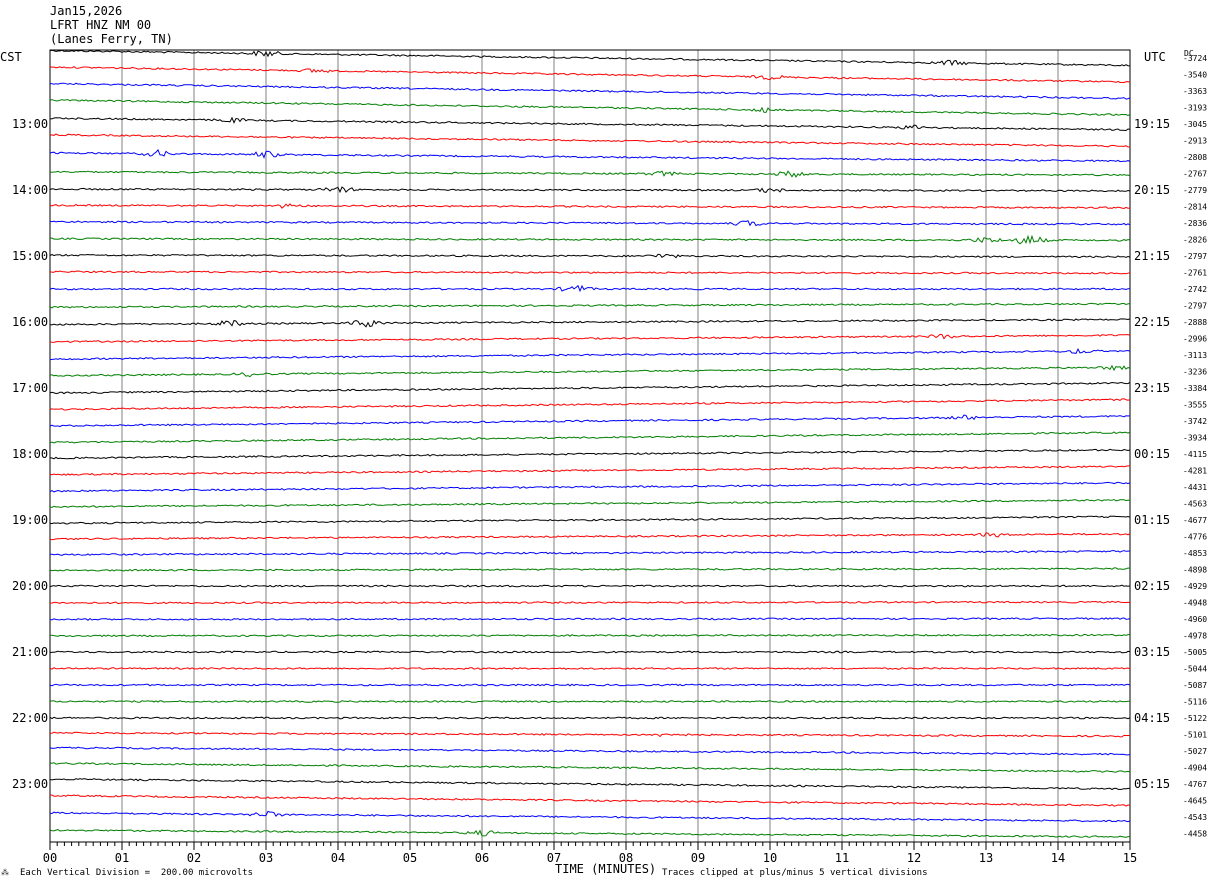  What do you see at coordinates (1195, 91) in the screenshot?
I see `dc-offset-label: -3363` at bounding box center [1195, 91].